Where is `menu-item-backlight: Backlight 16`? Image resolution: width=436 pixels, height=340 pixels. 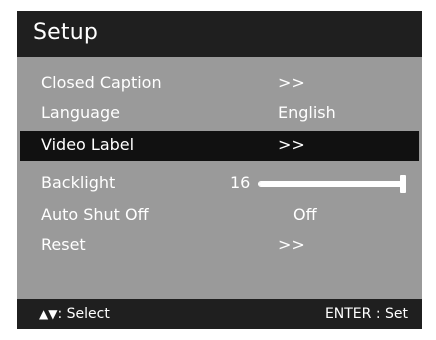 menu-item-backlight: Backlight 16 is located at coordinates (219, 184).